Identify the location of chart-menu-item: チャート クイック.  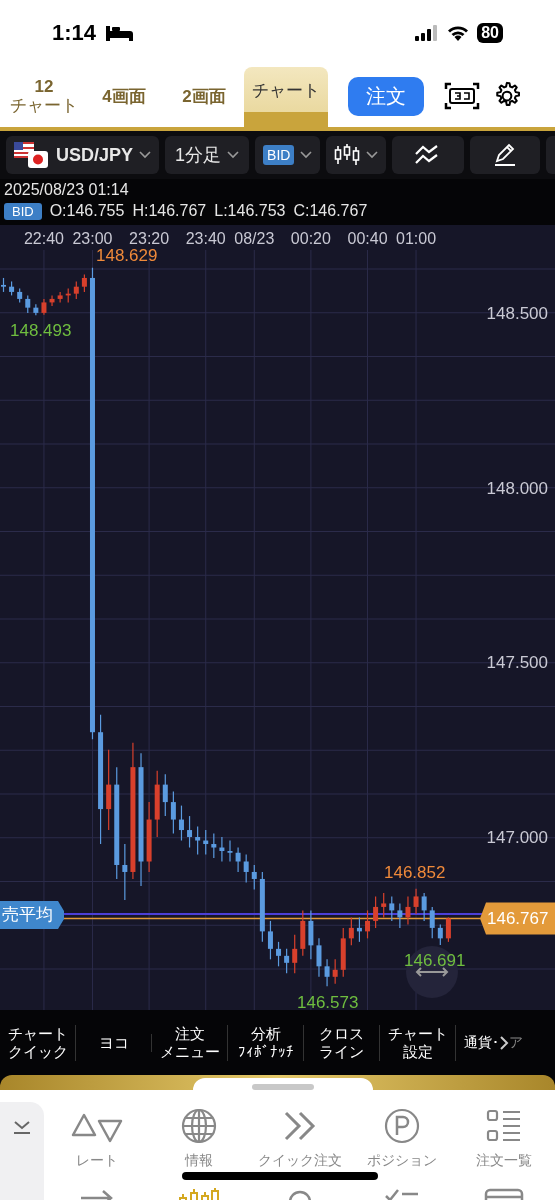
(38, 1042).